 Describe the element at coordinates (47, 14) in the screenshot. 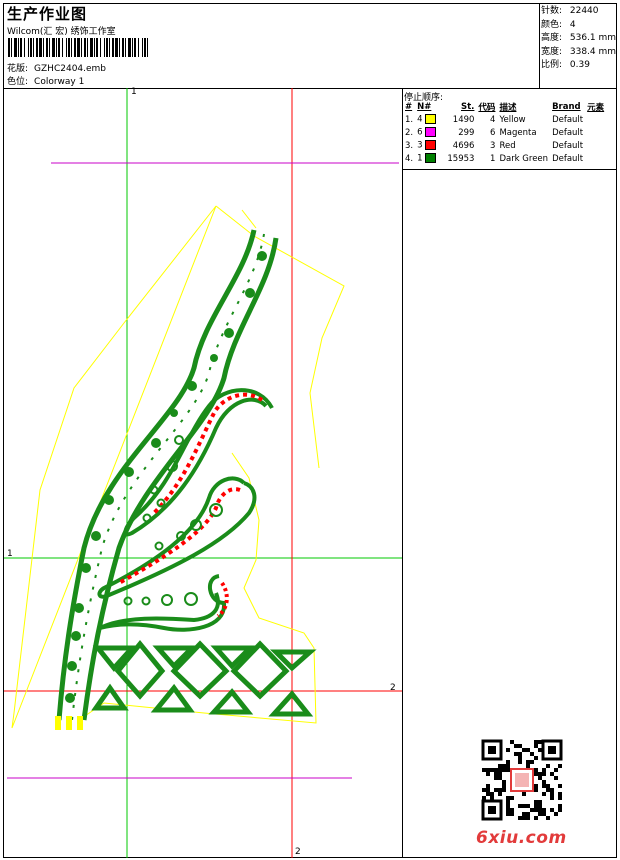

I see `page-title: 生产作业图` at that location.